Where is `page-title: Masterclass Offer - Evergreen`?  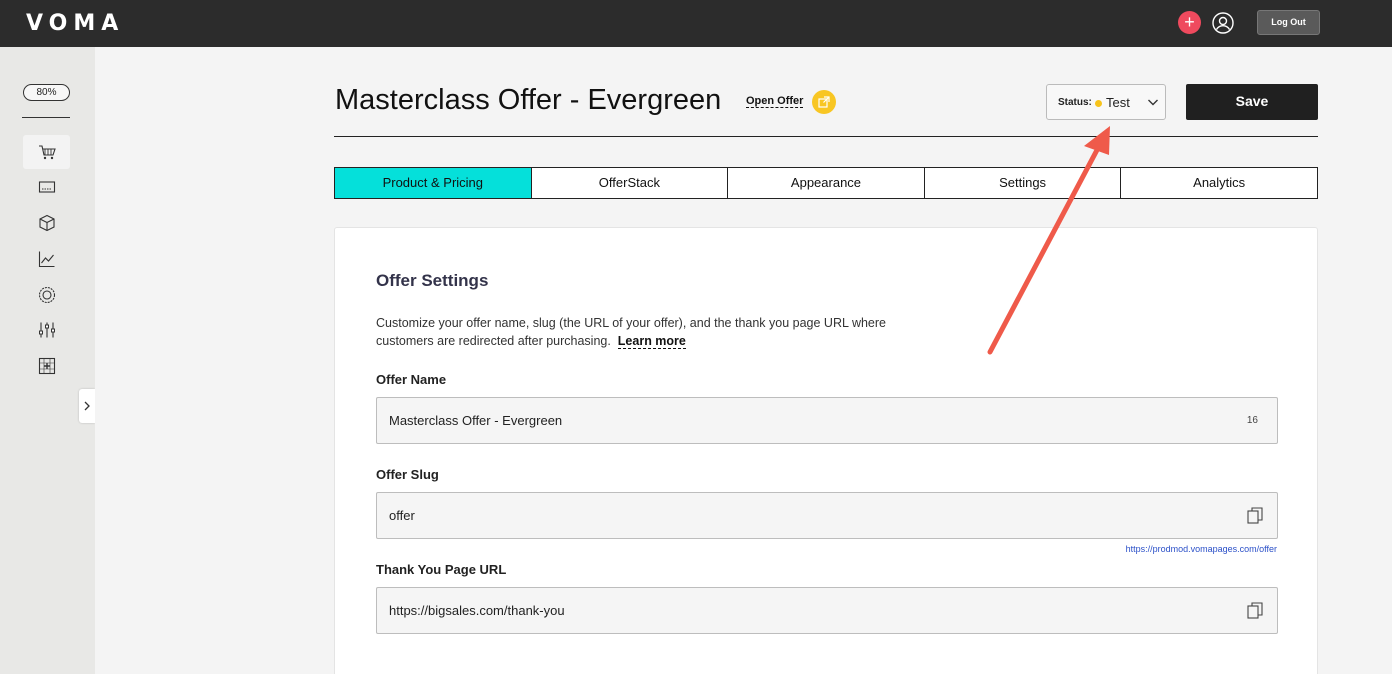 page-title: Masterclass Offer - Evergreen is located at coordinates (528, 100).